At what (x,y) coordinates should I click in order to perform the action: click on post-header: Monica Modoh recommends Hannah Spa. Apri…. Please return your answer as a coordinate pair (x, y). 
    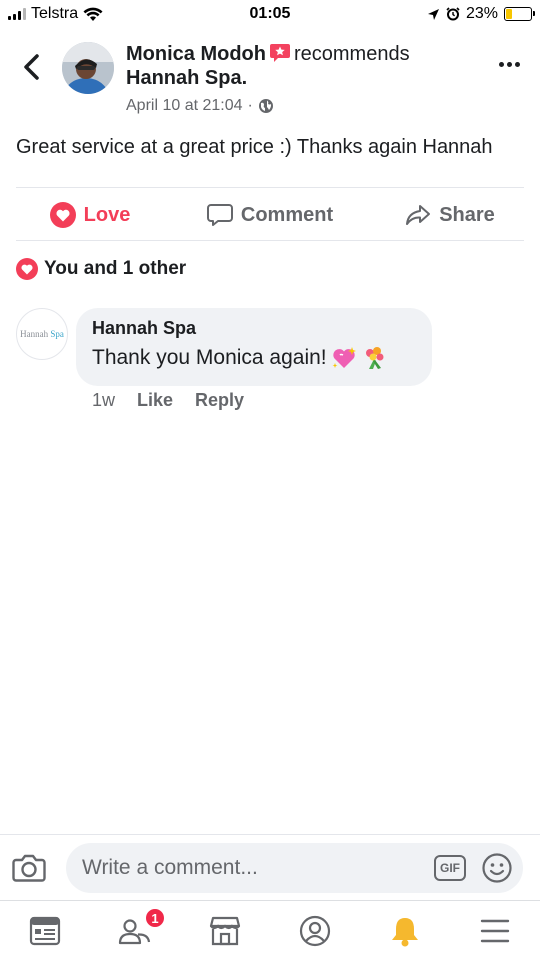
    Looking at the image, I should click on (301, 80).